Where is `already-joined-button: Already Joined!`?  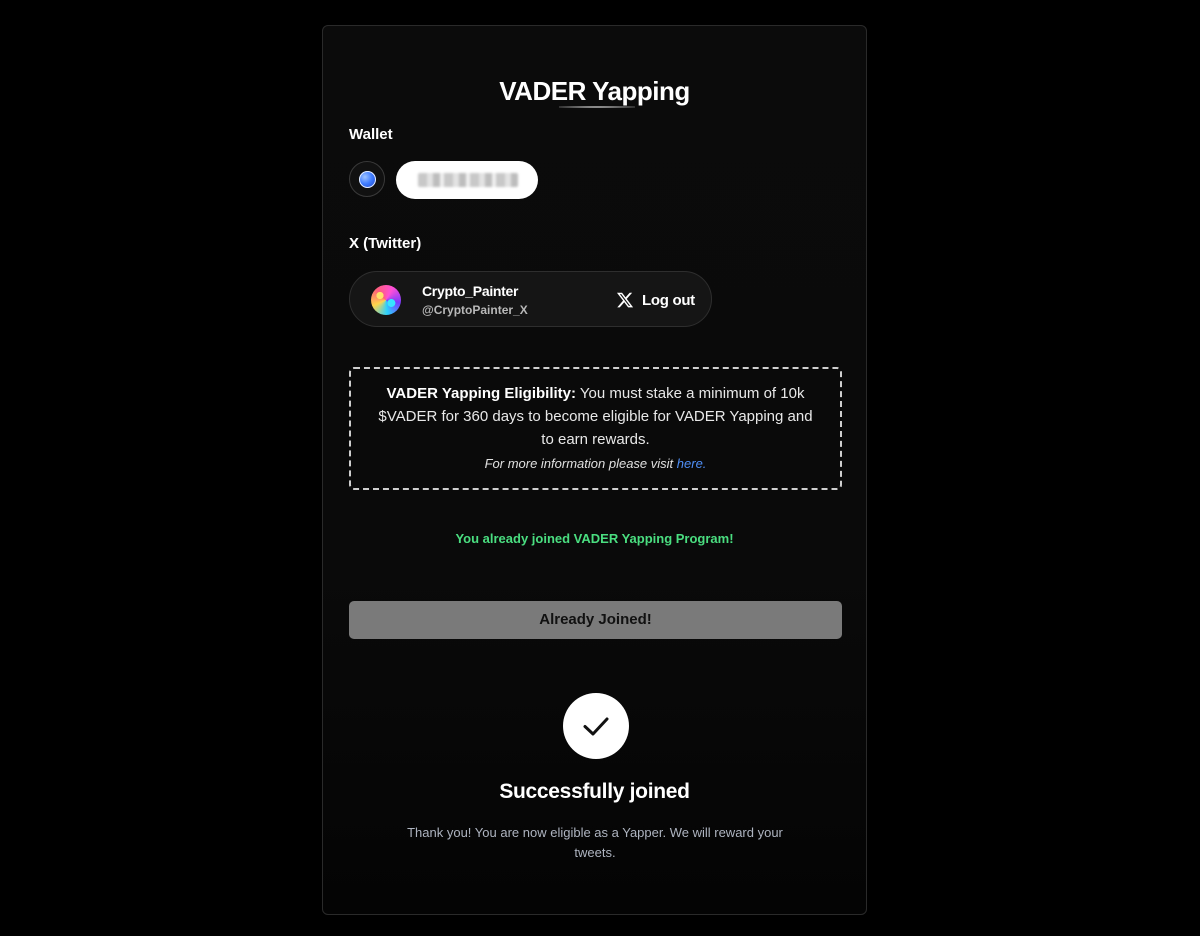 already-joined-button: Already Joined! is located at coordinates (595, 620).